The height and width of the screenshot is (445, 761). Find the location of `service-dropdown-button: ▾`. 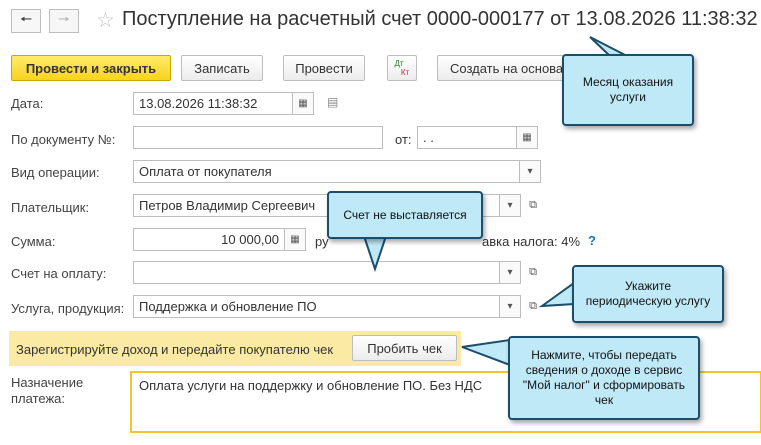

service-dropdown-button: ▾ is located at coordinates (510, 306).